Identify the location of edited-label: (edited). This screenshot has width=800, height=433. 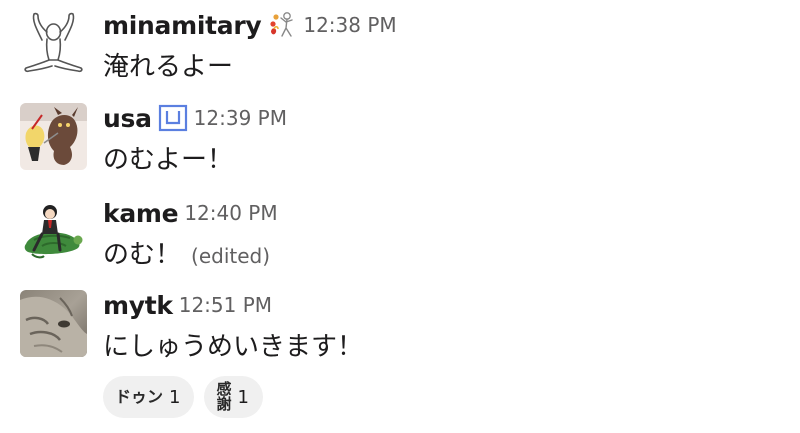
(231, 256).